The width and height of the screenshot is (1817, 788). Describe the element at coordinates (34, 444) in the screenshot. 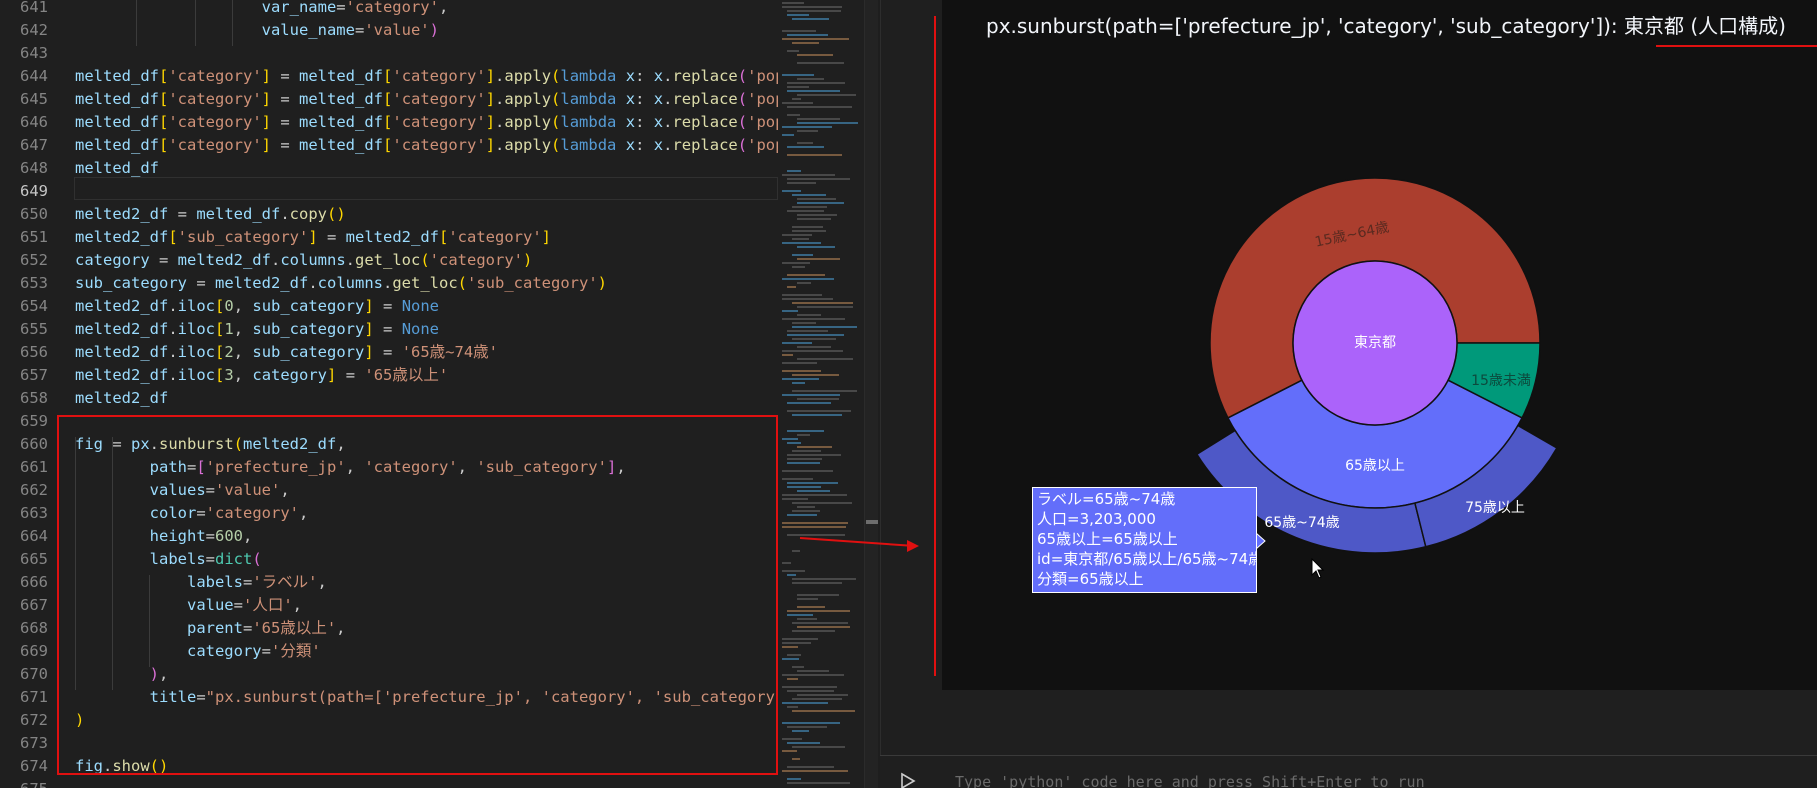

I see `line-number: 660` at that location.